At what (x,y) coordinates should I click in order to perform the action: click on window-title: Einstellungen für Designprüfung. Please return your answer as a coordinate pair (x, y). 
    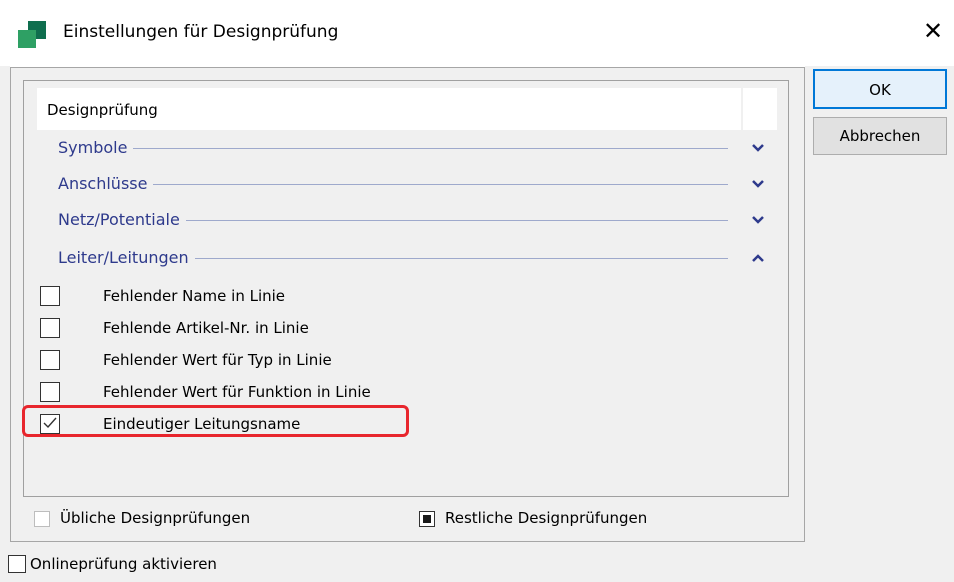
    Looking at the image, I should click on (201, 32).